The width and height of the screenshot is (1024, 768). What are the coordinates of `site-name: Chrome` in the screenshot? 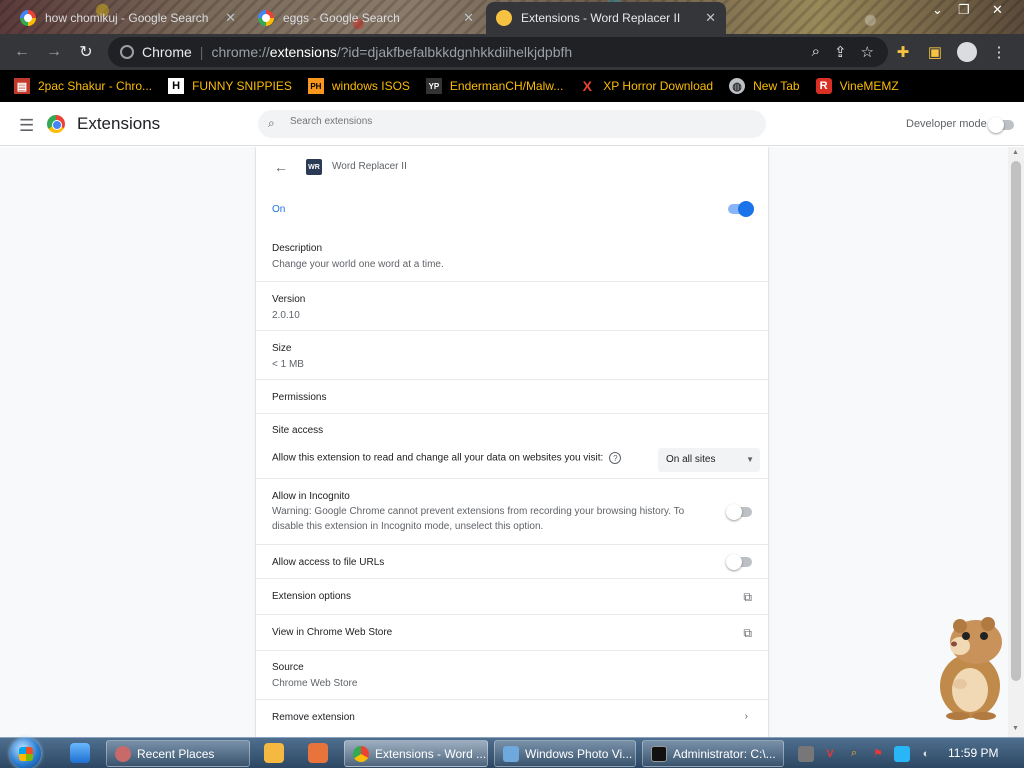 It's located at (167, 52).